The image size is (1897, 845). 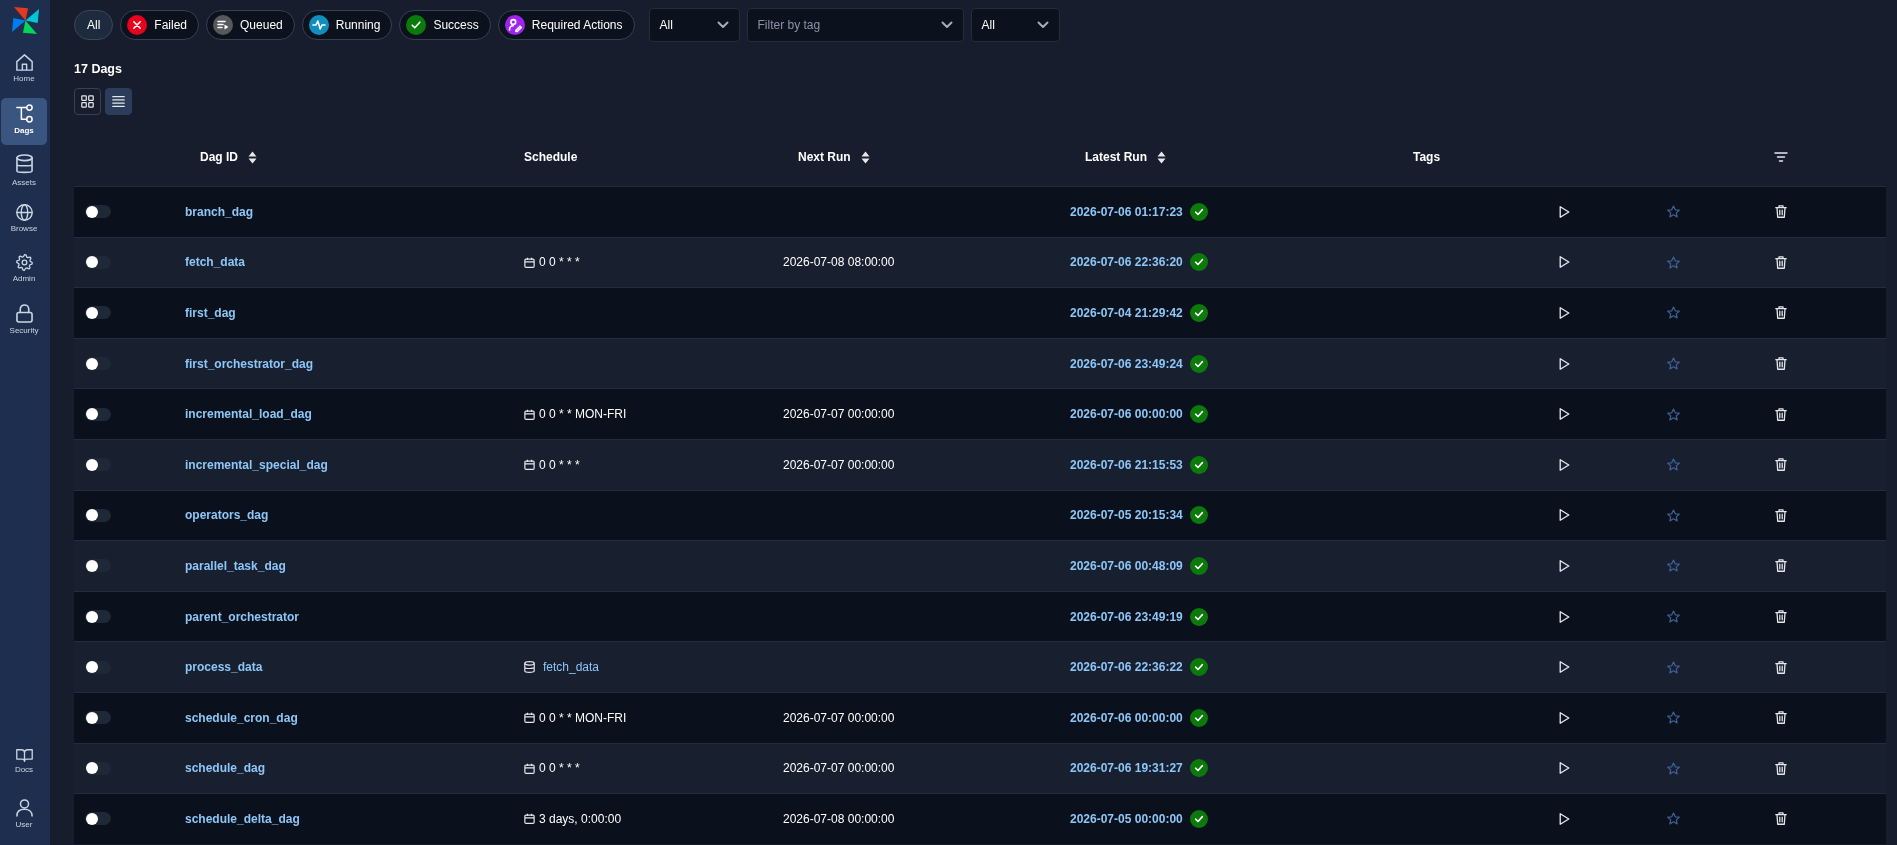 I want to click on card-view-button, so click(x=87, y=101).